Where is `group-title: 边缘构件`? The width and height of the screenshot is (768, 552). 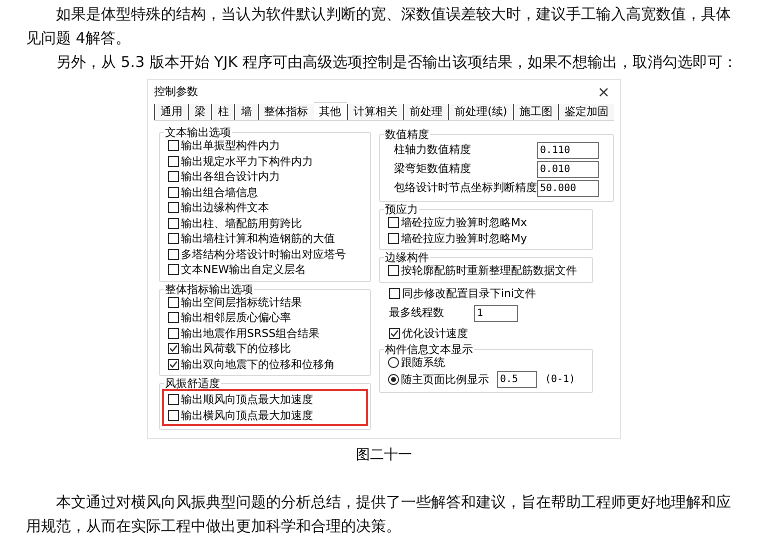
group-title: 边缘构件 is located at coordinates (407, 257).